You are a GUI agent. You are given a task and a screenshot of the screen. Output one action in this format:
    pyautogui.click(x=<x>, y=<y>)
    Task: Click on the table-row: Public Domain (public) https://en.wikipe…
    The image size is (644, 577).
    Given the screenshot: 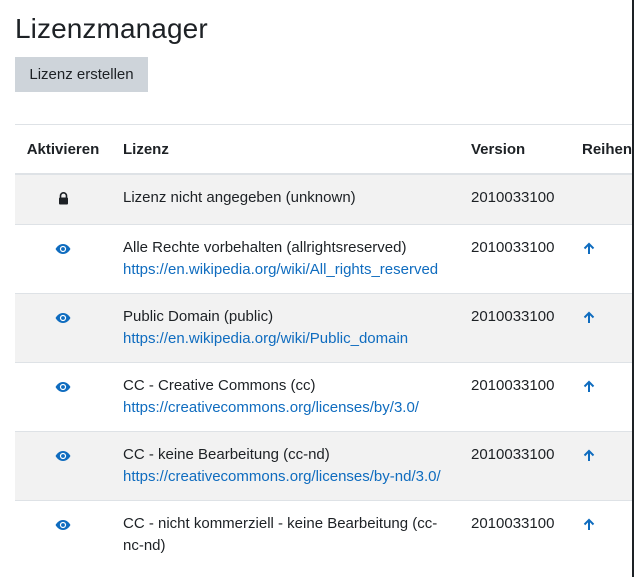 What is the action you would take?
    pyautogui.click(x=323, y=328)
    